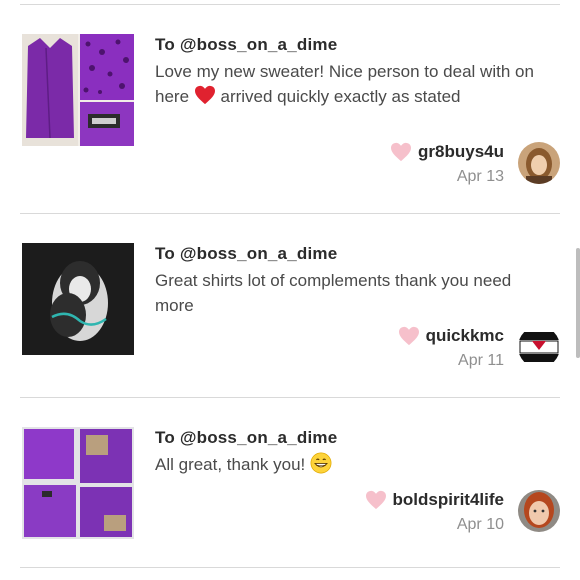 This screenshot has width=580, height=580. I want to click on listing-thumbnail-sweater, so click(78, 90).